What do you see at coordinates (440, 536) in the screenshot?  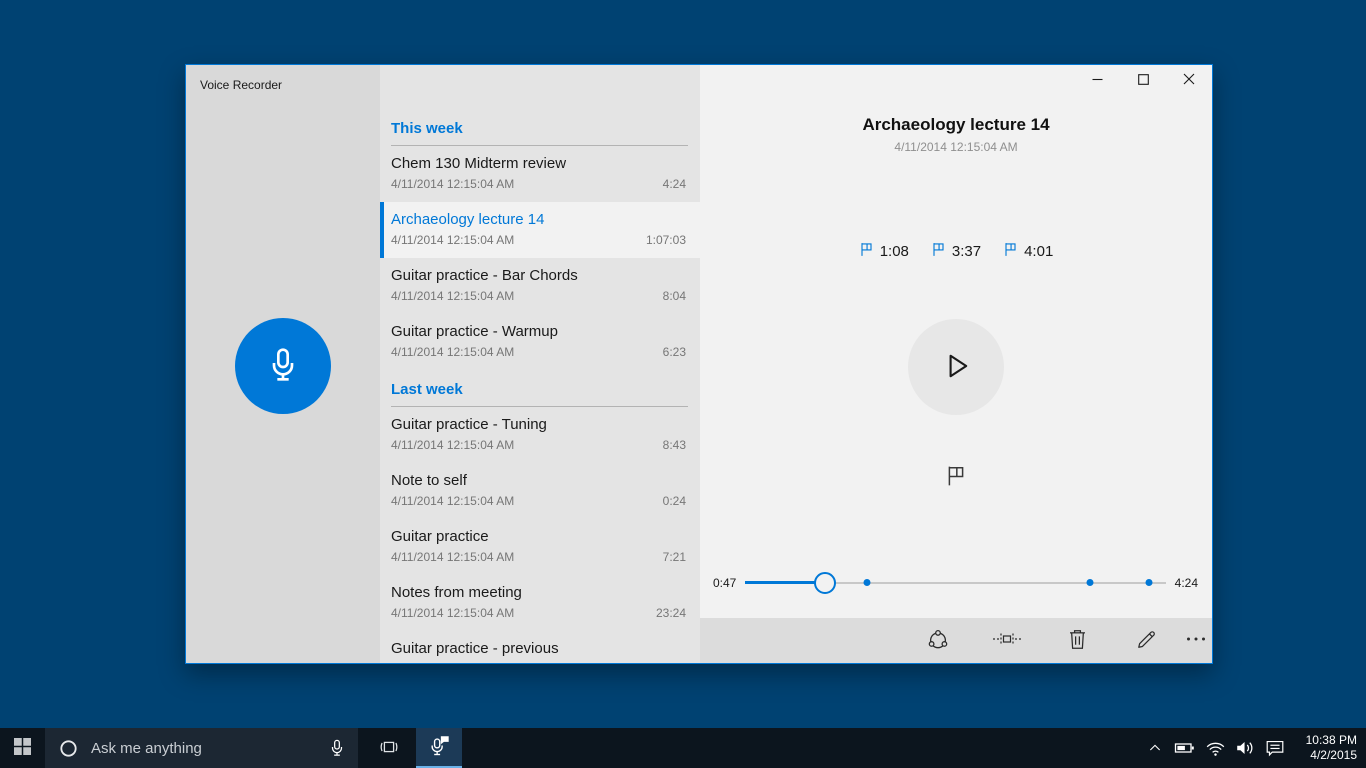 I see `recording-title: Guitar practice` at bounding box center [440, 536].